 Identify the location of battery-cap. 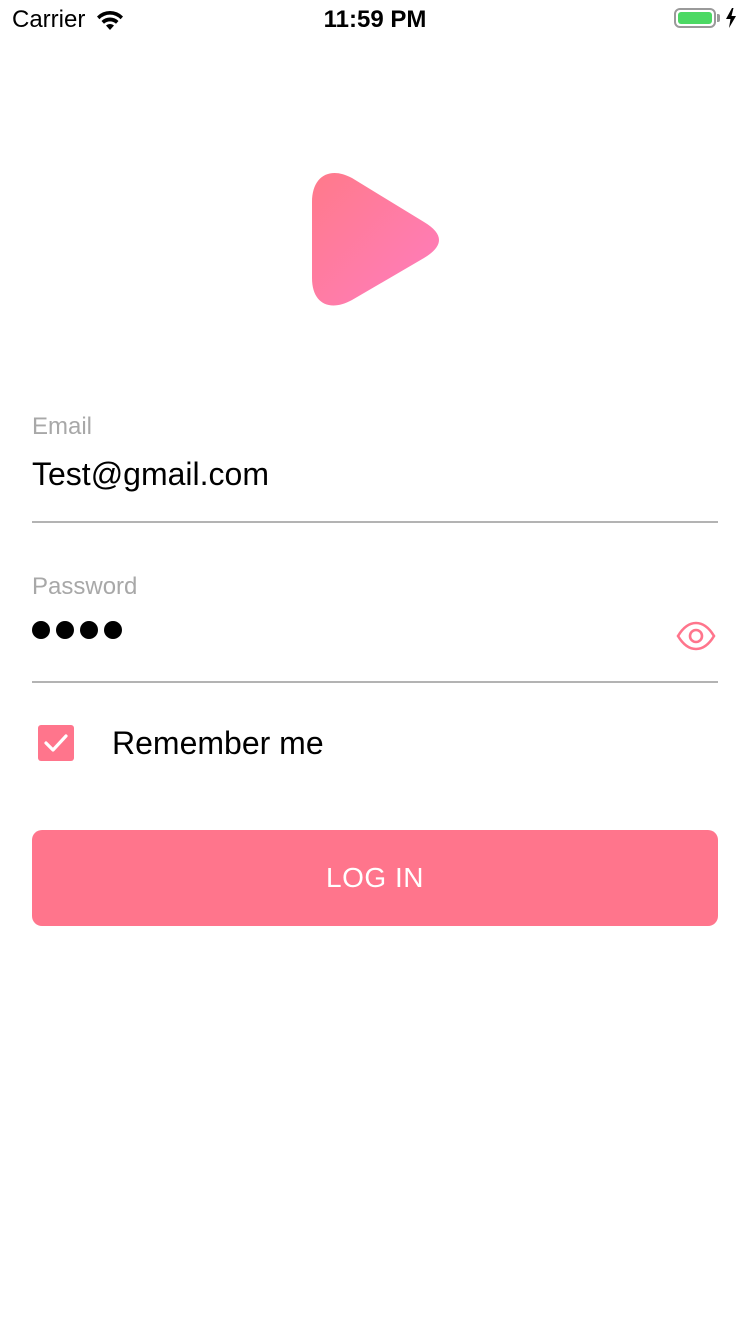
(718, 18).